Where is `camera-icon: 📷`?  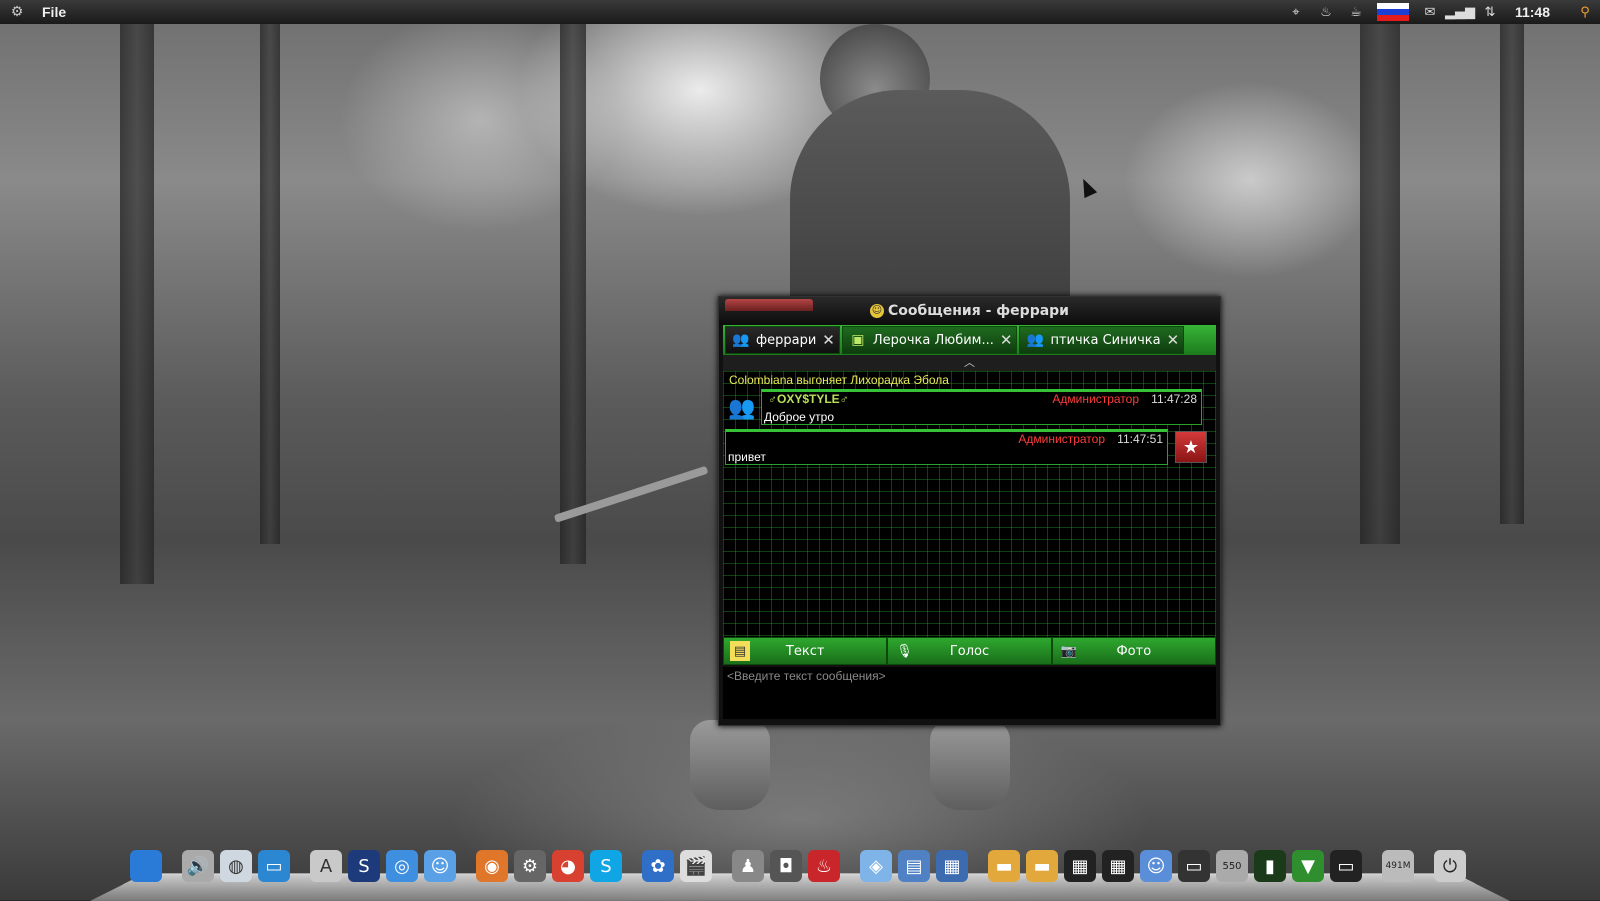 camera-icon: 📷 is located at coordinates (1068, 651).